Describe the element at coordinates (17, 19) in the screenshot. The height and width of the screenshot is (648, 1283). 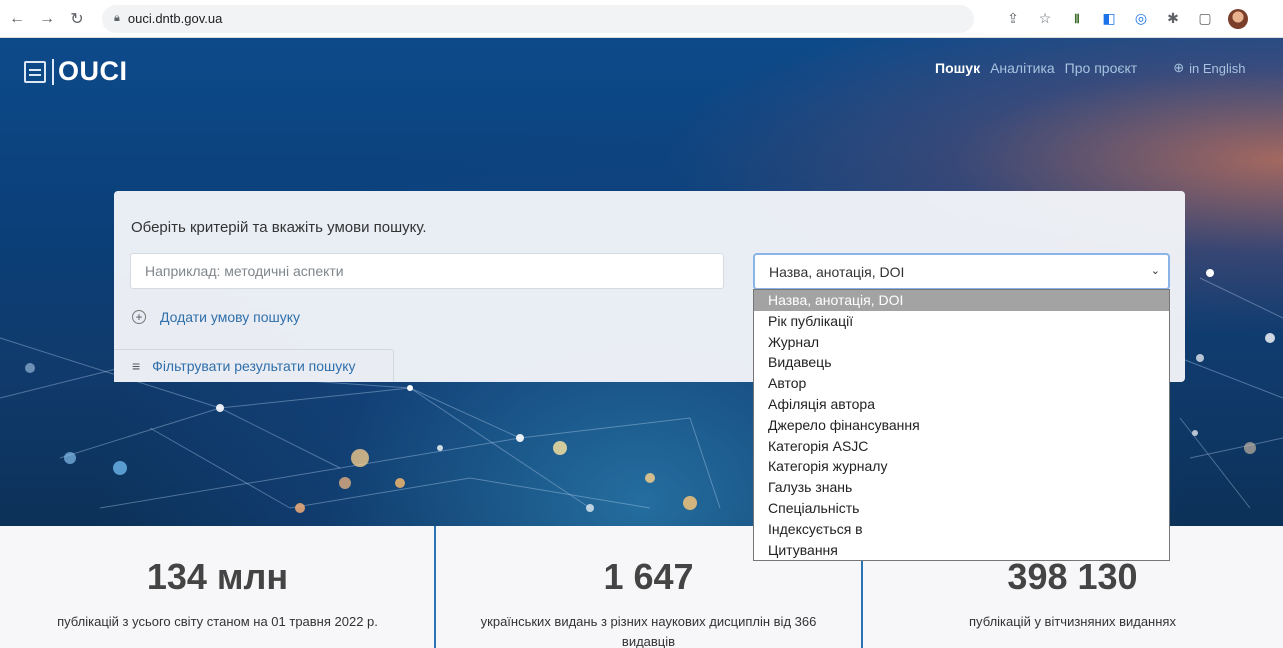
I see `back-icon: ←` at that location.